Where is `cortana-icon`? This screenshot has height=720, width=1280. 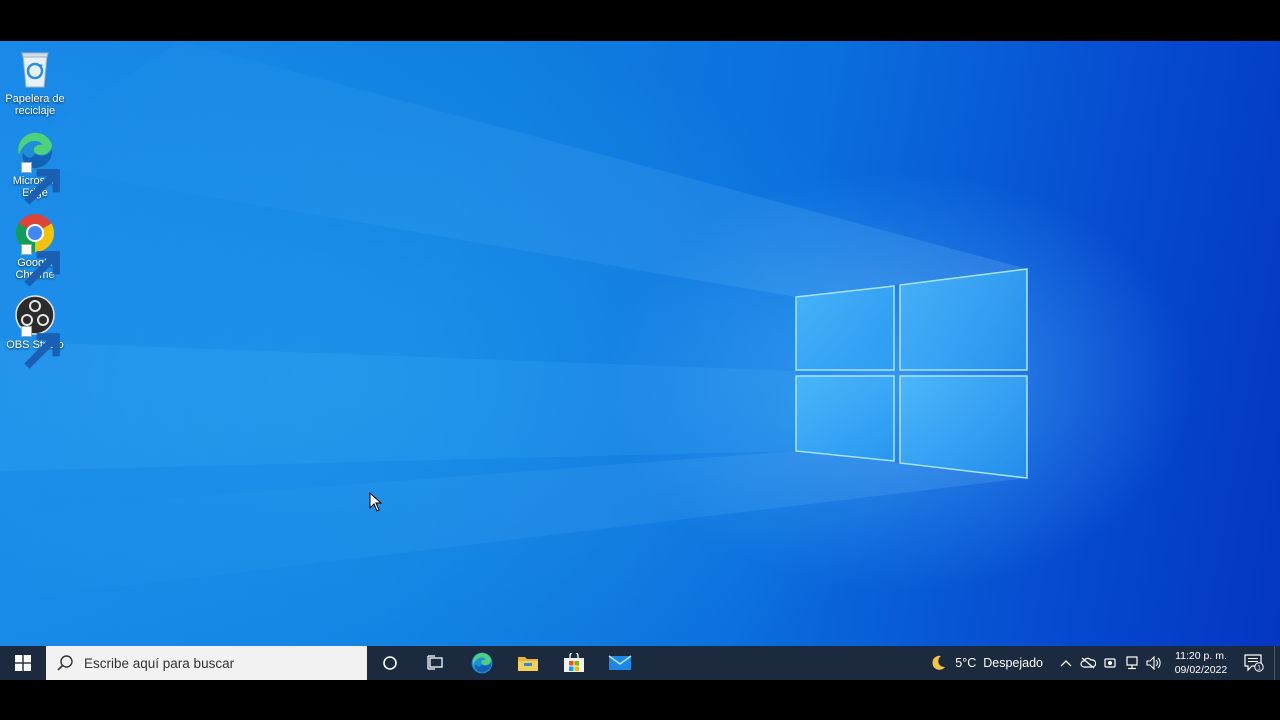
cortana-icon is located at coordinates (390, 663).